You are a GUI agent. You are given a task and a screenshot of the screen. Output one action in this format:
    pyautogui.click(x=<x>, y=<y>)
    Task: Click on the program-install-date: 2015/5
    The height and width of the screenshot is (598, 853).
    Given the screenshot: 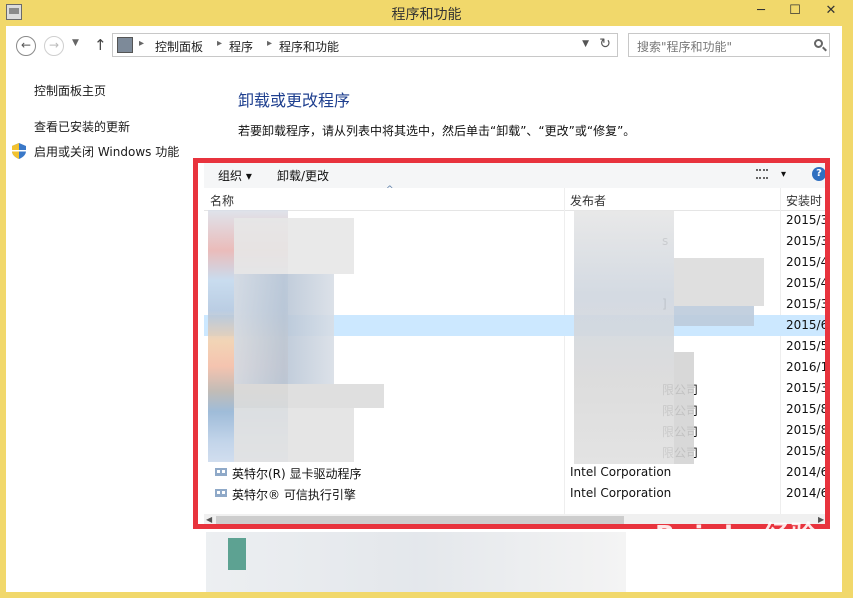 What is the action you would take?
    pyautogui.click(x=807, y=346)
    